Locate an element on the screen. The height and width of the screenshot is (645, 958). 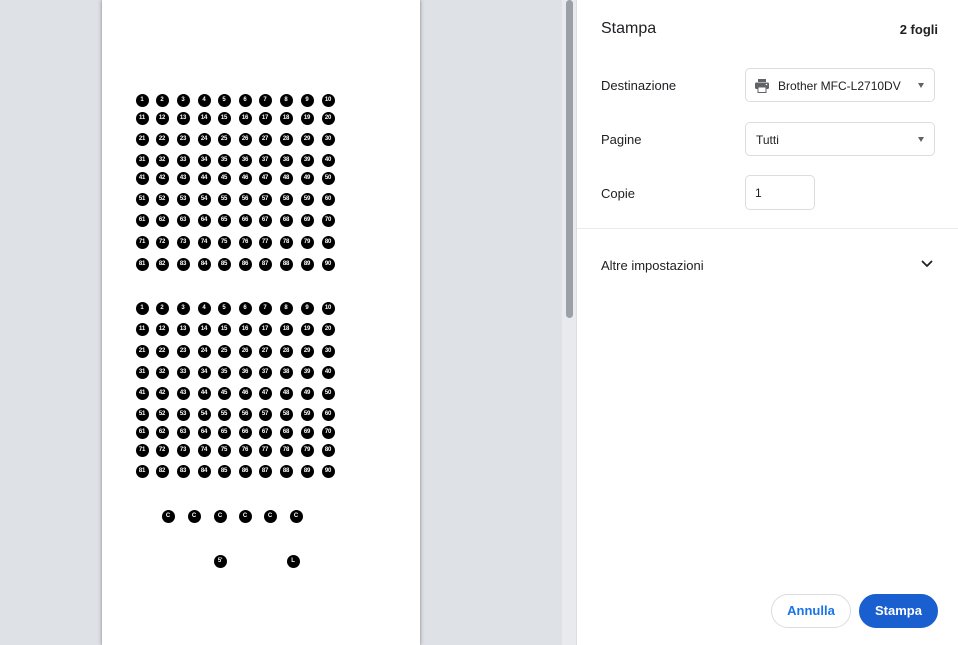
preview-number-dot: 59 is located at coordinates (307, 414).